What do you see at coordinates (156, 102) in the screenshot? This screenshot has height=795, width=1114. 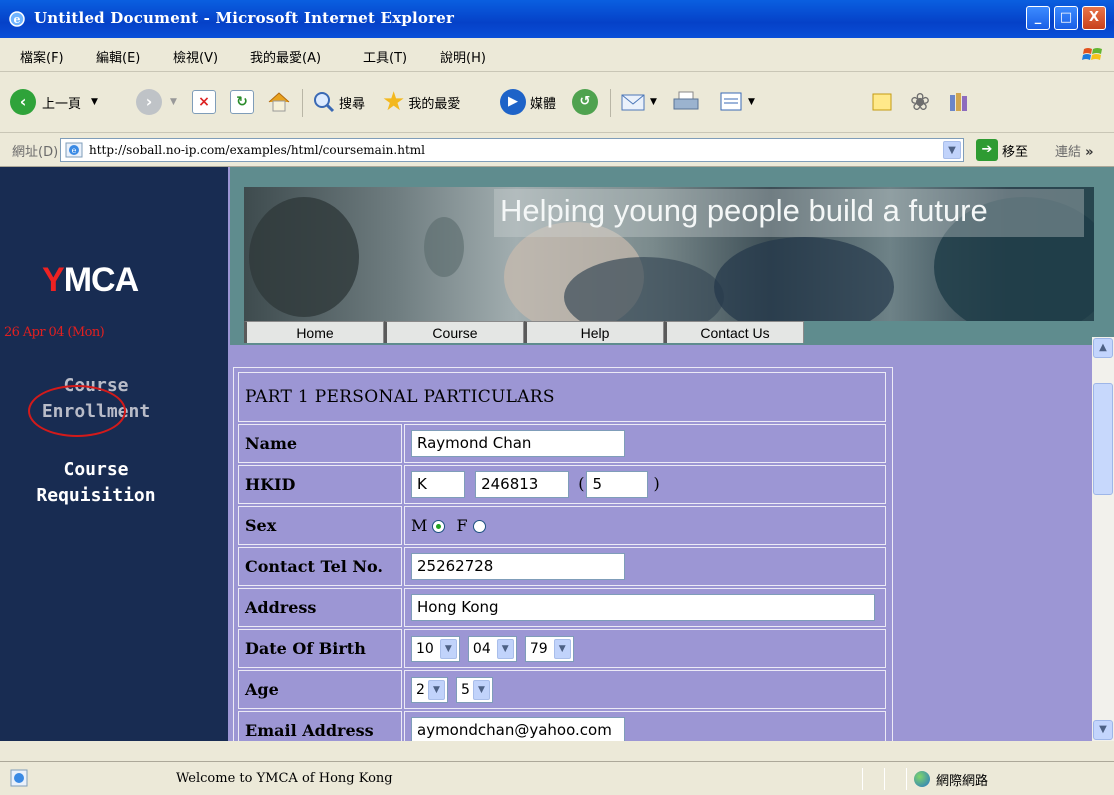 I see `forward-button: › ▼` at bounding box center [156, 102].